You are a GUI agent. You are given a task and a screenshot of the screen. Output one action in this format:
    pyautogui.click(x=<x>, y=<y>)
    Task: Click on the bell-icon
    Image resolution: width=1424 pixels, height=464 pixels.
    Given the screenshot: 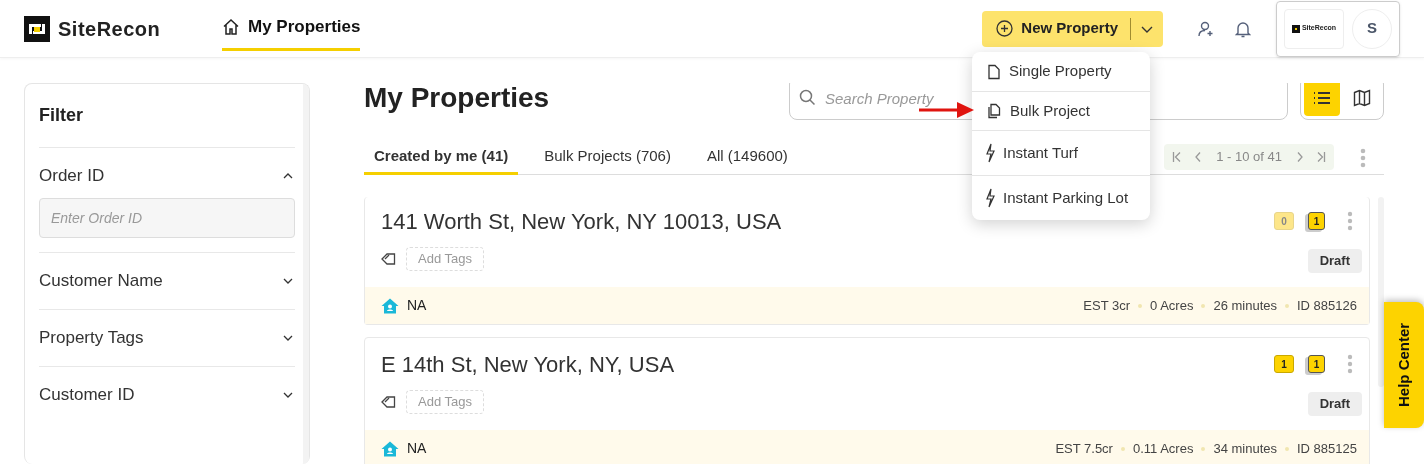 What is the action you would take?
    pyautogui.click(x=1243, y=28)
    